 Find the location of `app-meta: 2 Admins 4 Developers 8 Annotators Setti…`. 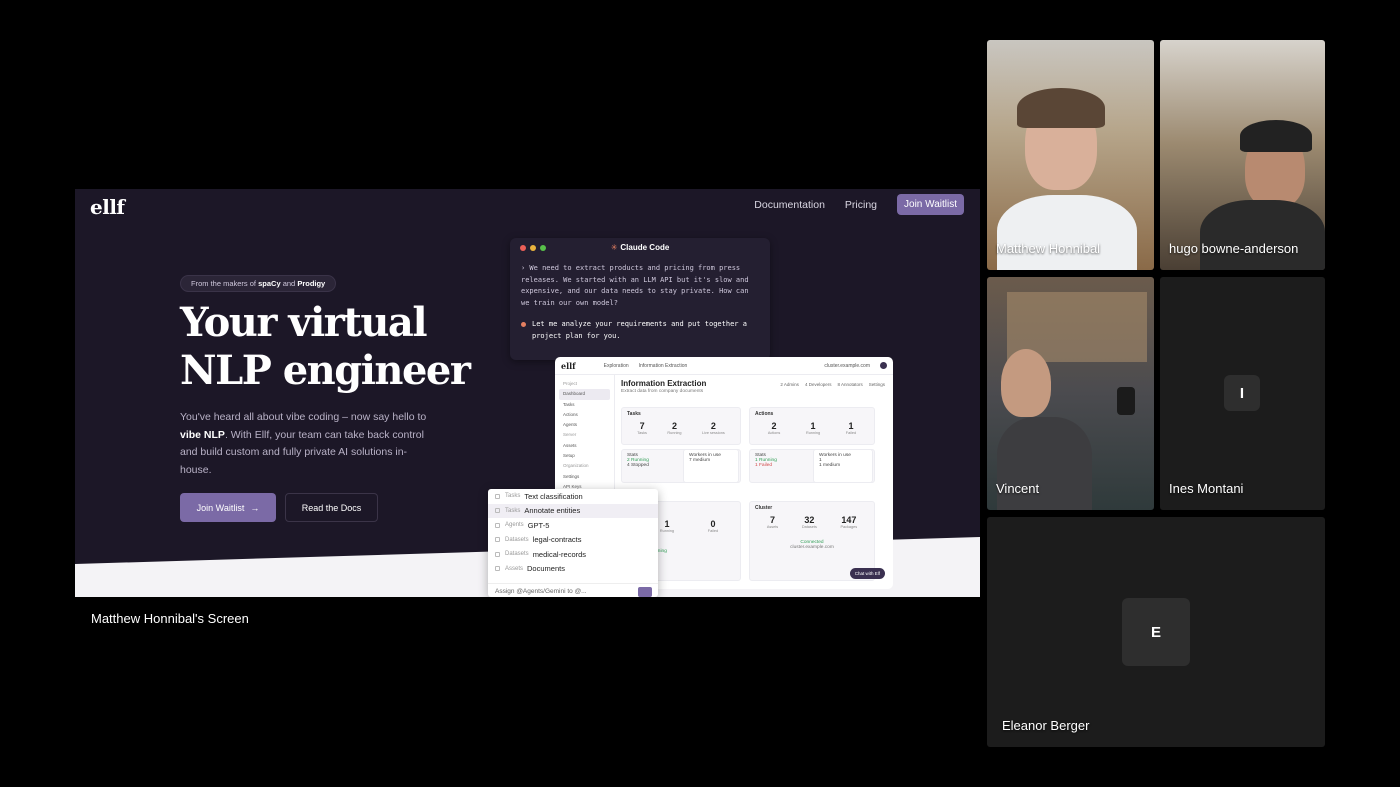

app-meta: 2 Admins 4 Developers 8 Annotators Setti… is located at coordinates (832, 384).